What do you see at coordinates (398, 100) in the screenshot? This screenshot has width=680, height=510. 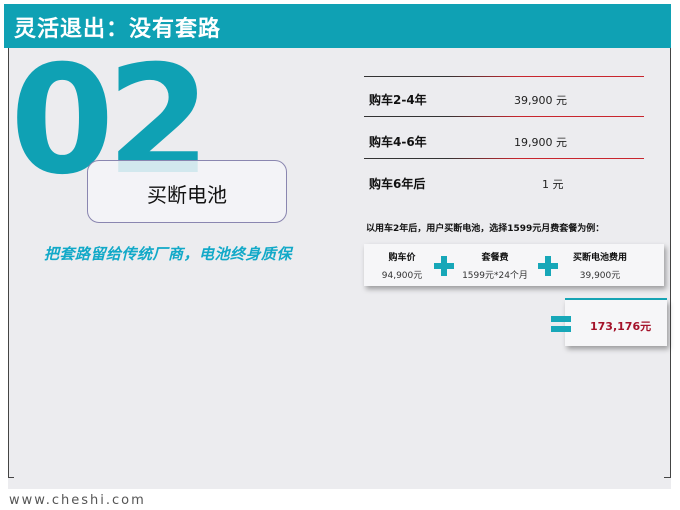 I see `price-row-label: 购车2-4年` at bounding box center [398, 100].